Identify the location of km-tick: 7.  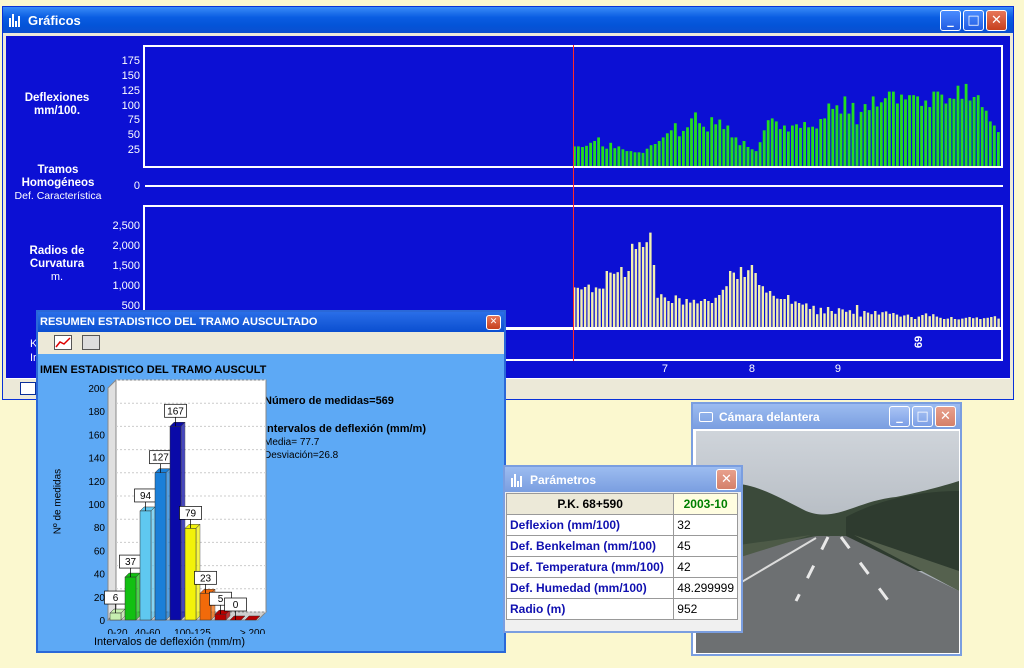
(664, 369).